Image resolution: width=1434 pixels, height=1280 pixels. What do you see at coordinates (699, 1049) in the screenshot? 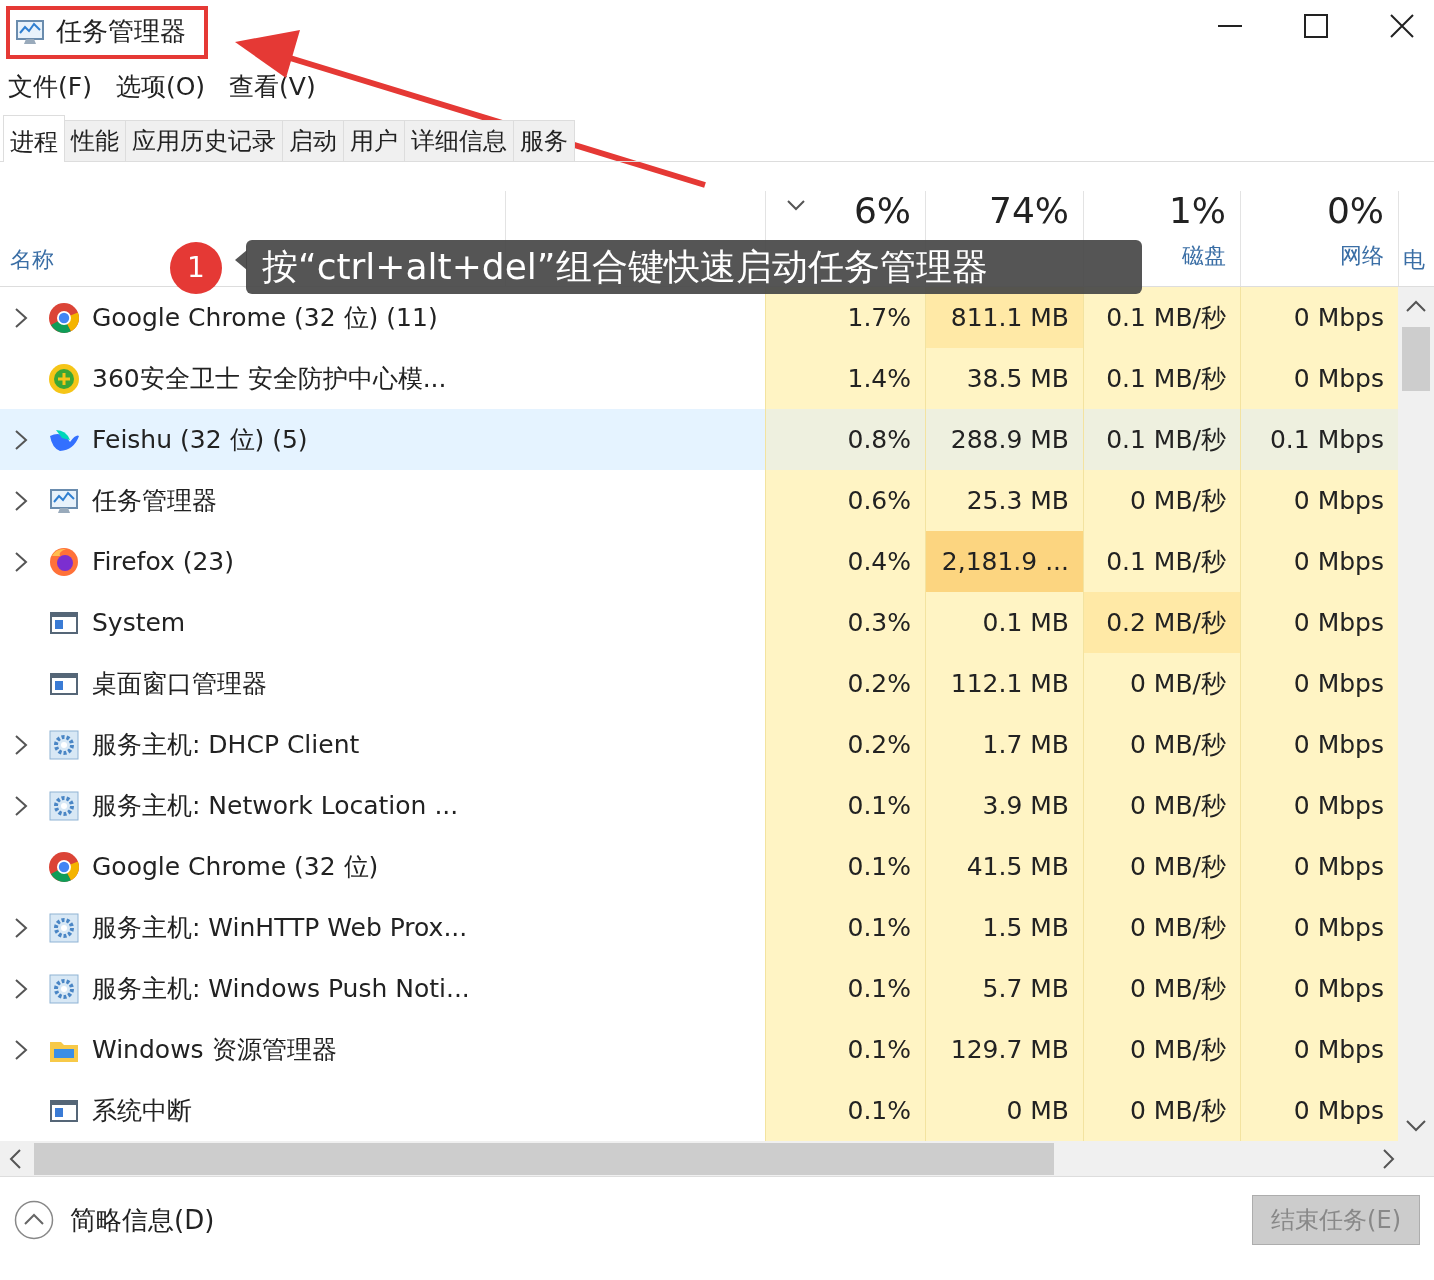
I see `process-row: Windows 资源管理器 0.1% 129.7 MB 0 MB/秒 0 Mbps` at bounding box center [699, 1049].